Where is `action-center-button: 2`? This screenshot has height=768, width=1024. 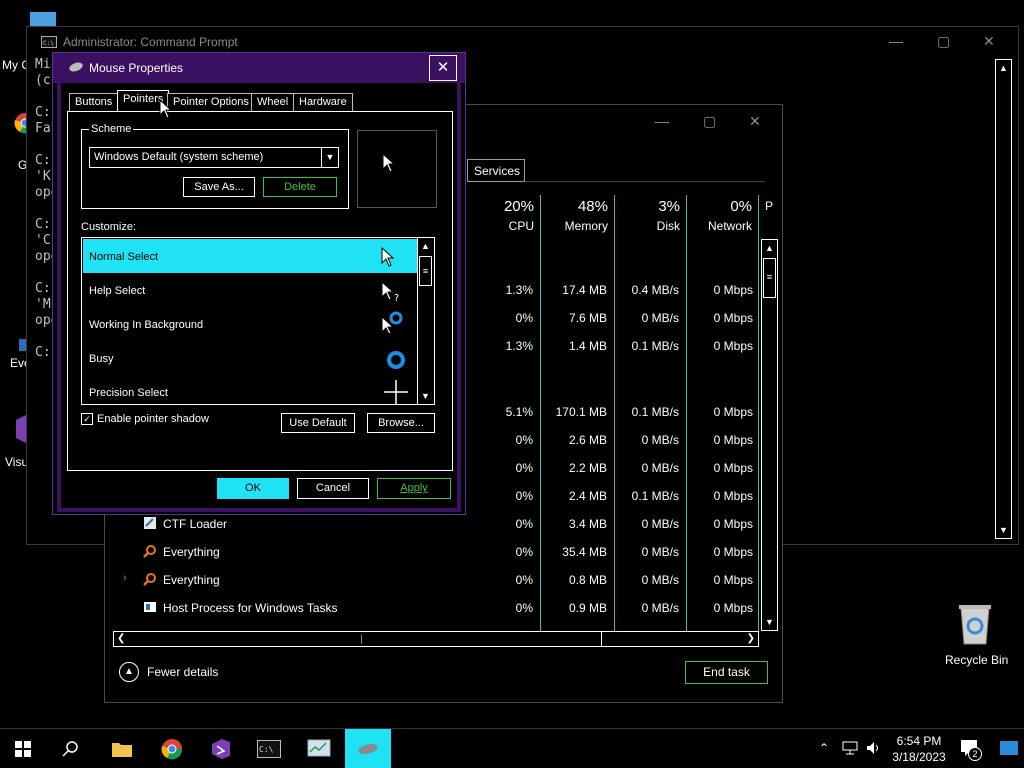 action-center-button: 2 is located at coordinates (971, 750).